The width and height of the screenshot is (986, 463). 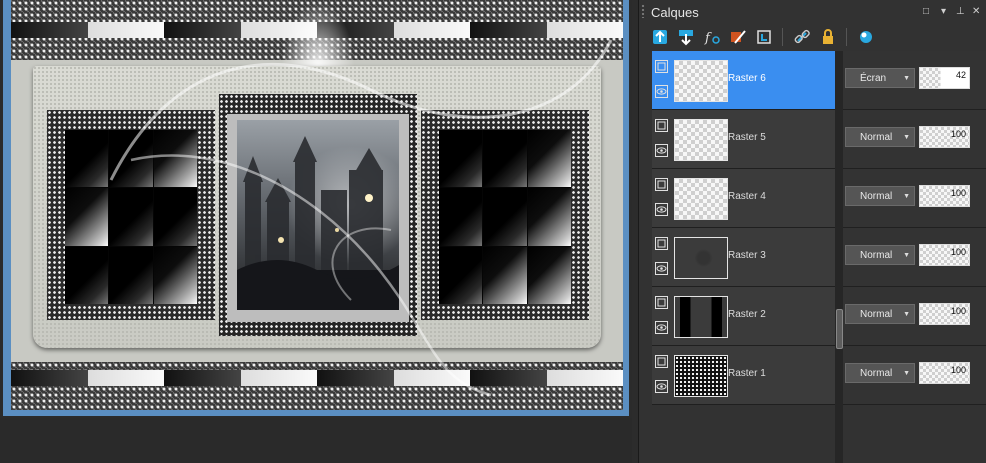 What do you see at coordinates (839, 257) in the screenshot?
I see `panel-splitter` at bounding box center [839, 257].